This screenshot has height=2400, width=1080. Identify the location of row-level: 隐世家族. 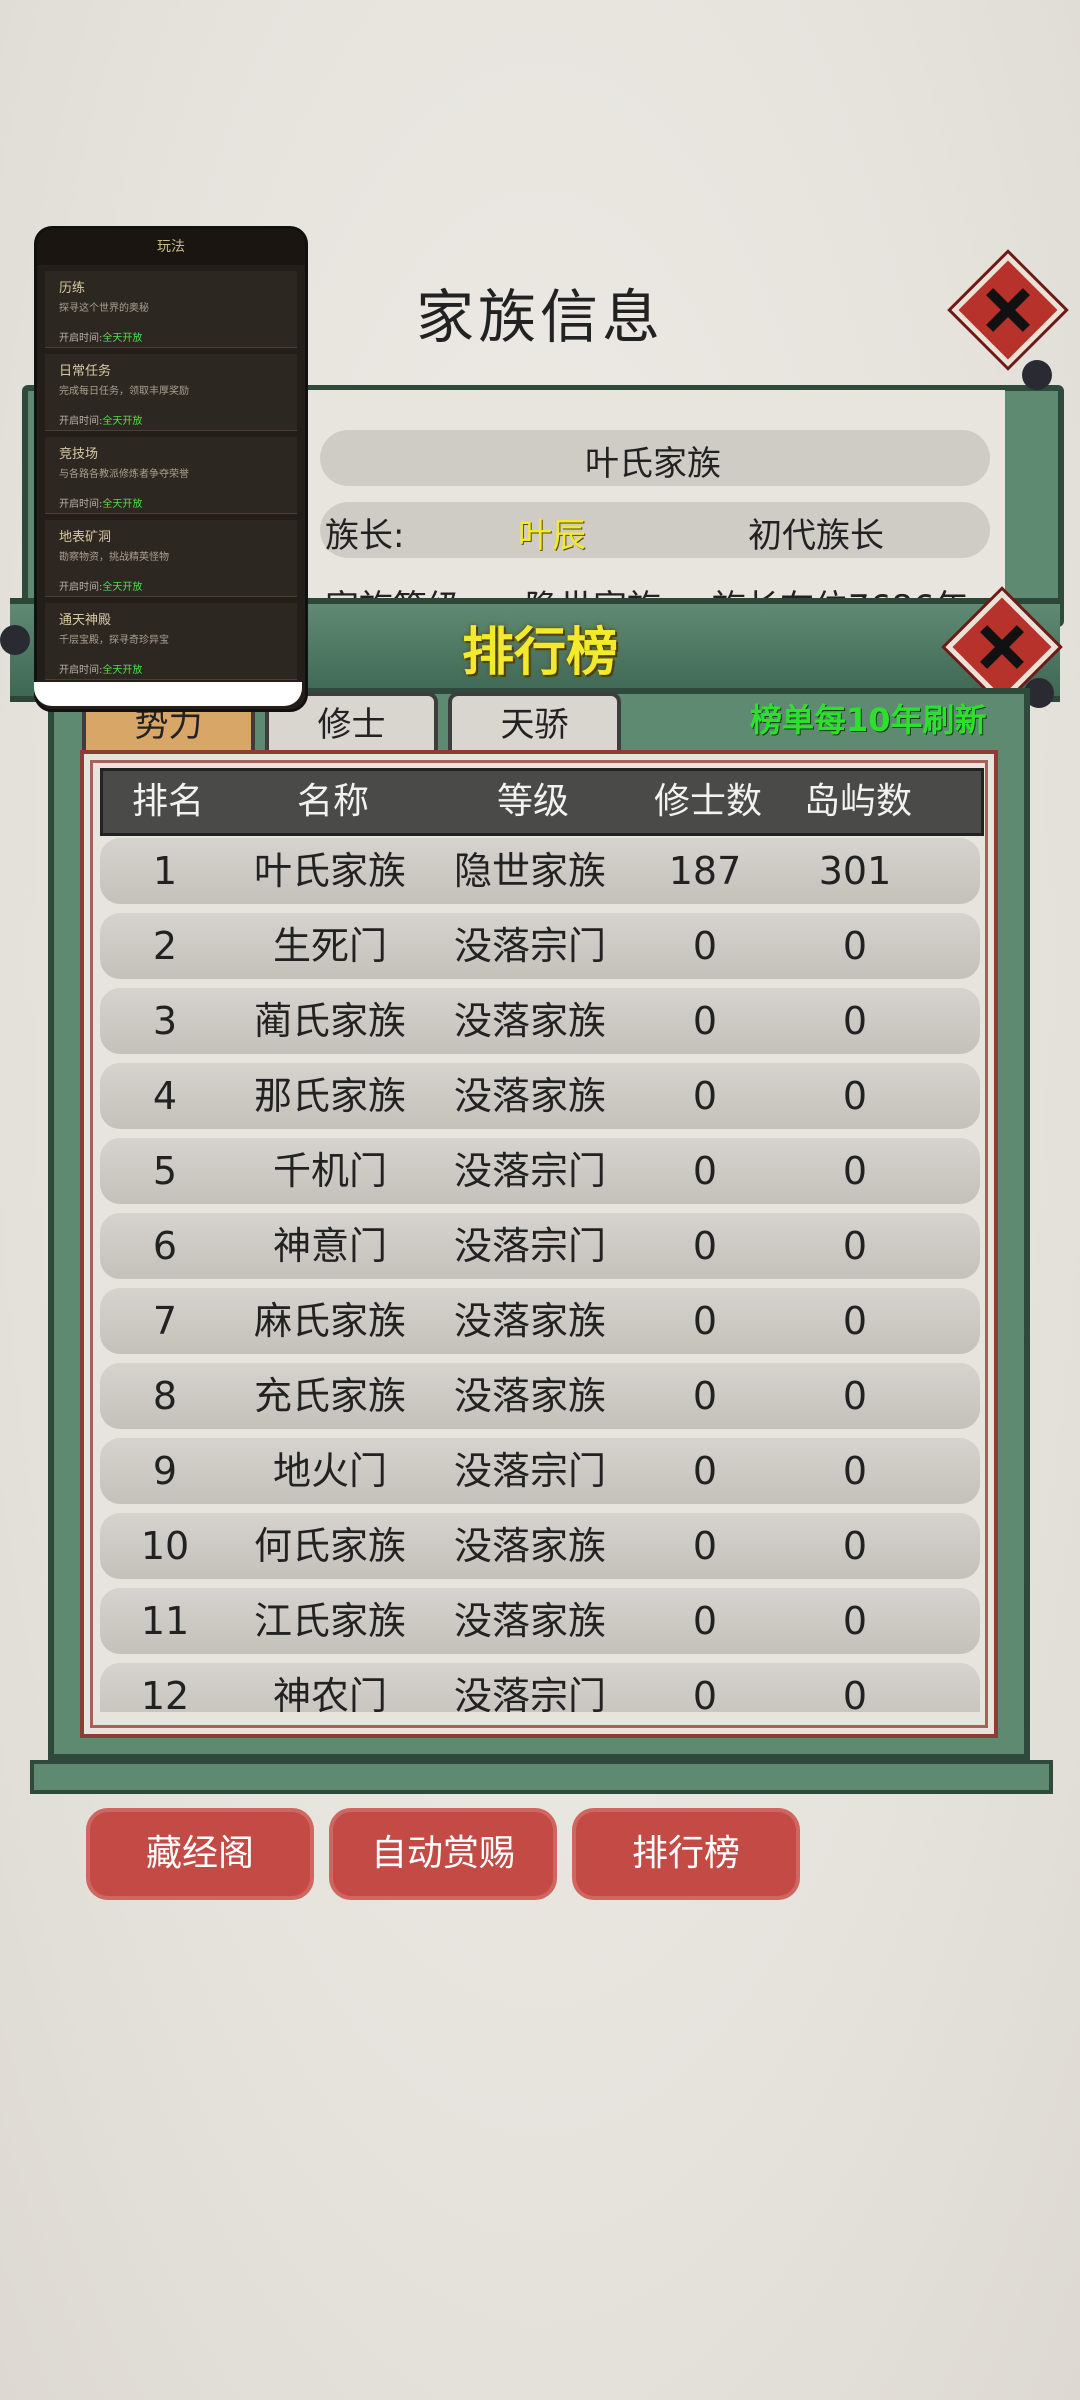
(529, 871).